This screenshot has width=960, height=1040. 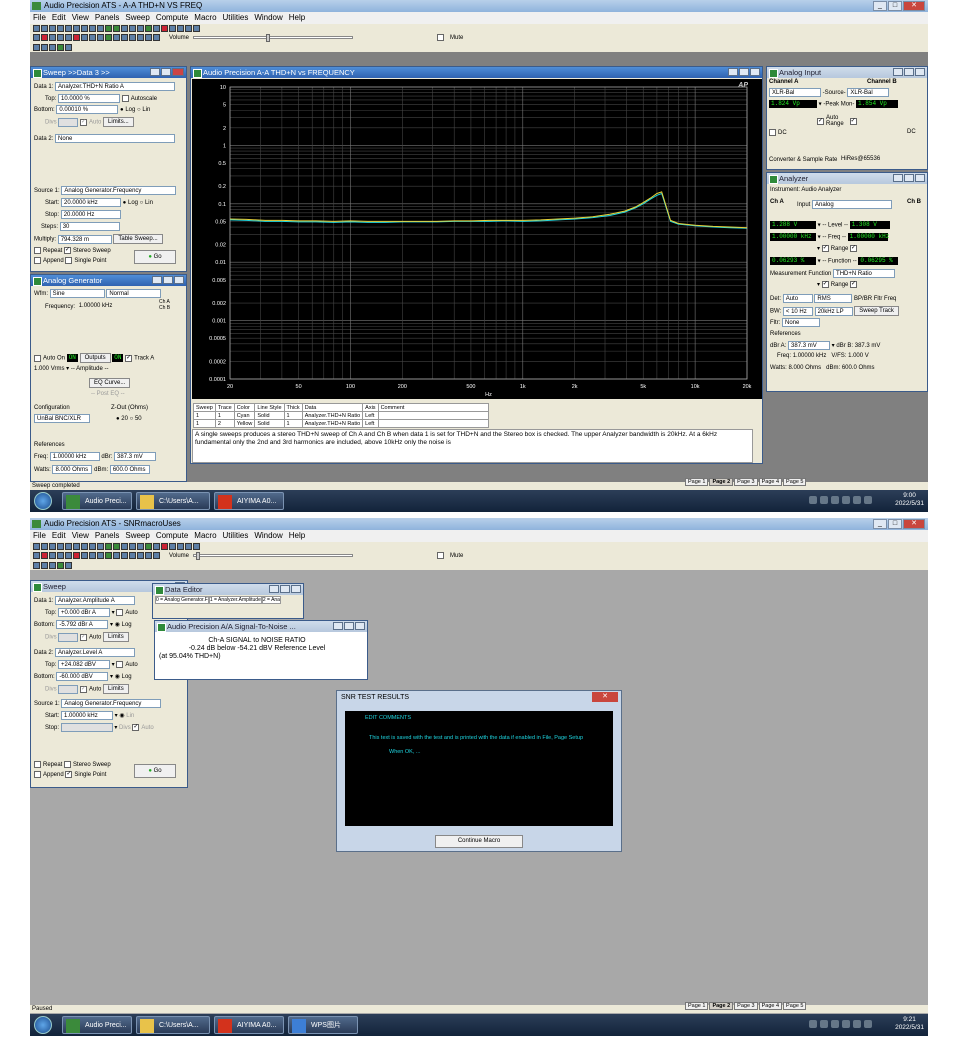 What do you see at coordinates (108, 37) in the screenshot?
I see `sweep-icon` at bounding box center [108, 37].